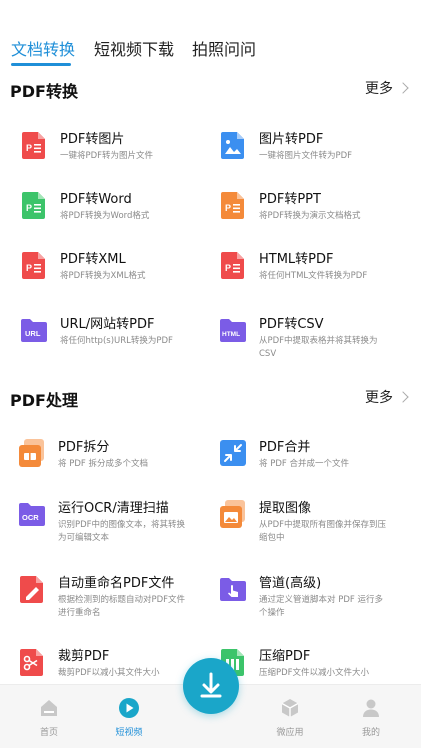 The image size is (421, 748). Describe the element at coordinates (129, 708) in the screenshot. I see `play-icon` at that location.